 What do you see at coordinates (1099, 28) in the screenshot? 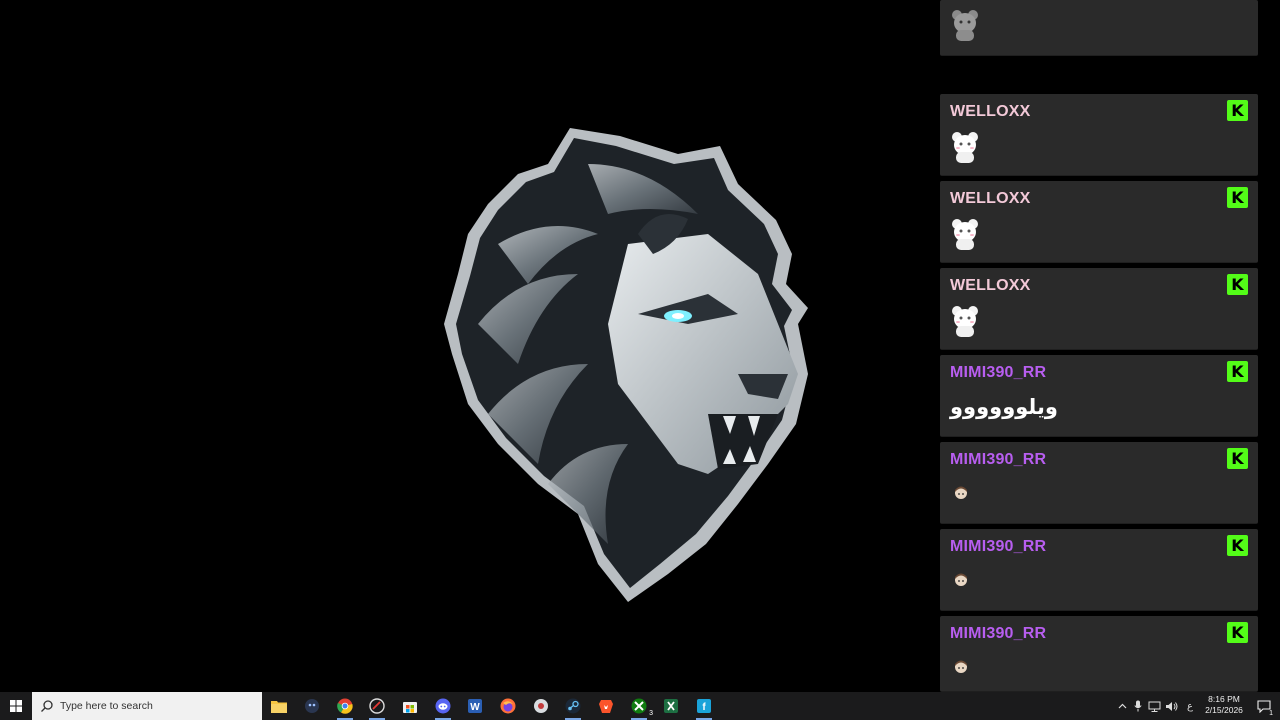
I see `chat-message-partial` at bounding box center [1099, 28].